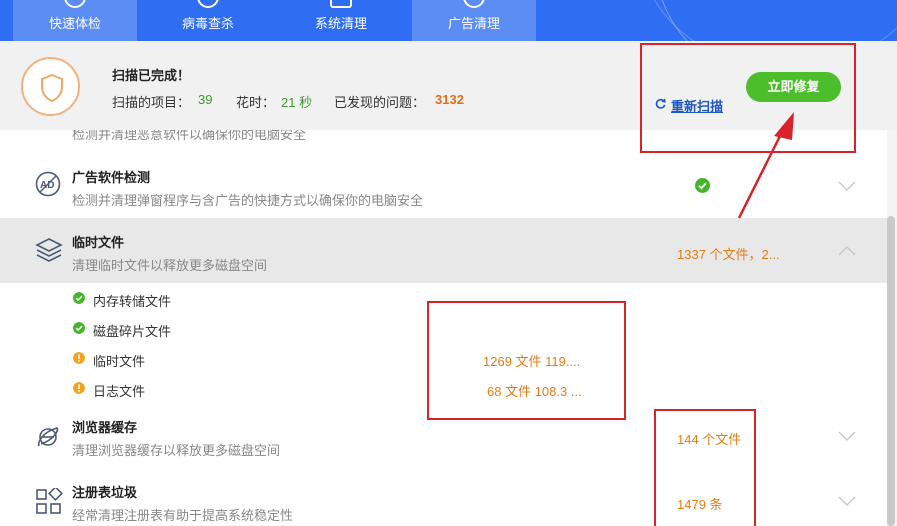 This screenshot has height=526, width=897. I want to click on registry-icon, so click(49, 501).